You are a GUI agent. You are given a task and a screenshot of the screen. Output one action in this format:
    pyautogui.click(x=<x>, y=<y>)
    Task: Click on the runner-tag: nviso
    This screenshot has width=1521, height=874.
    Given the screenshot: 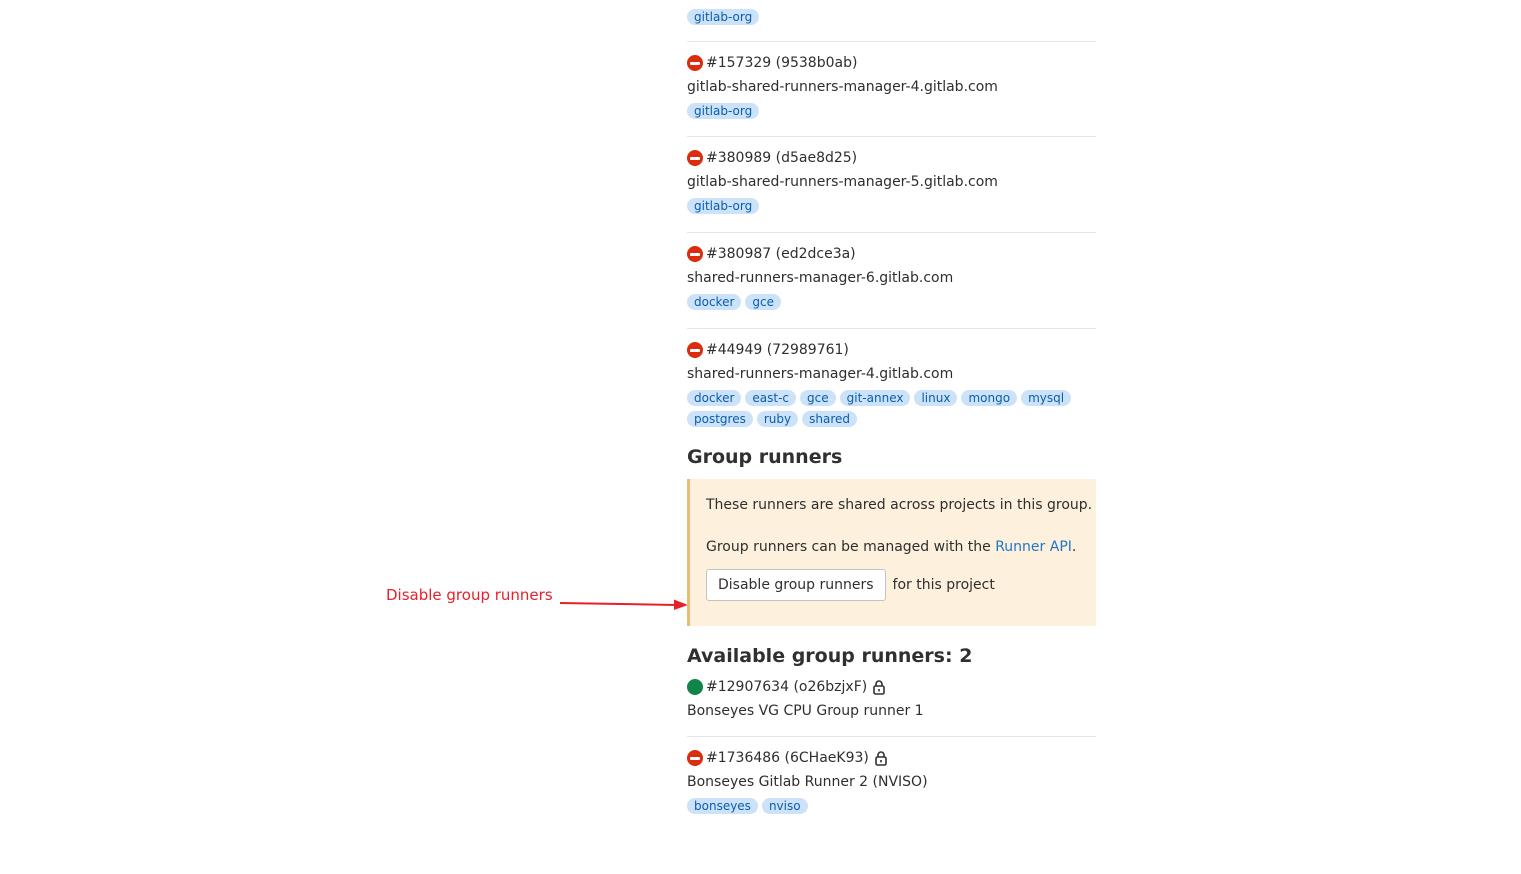 What is the action you would take?
    pyautogui.click(x=784, y=806)
    